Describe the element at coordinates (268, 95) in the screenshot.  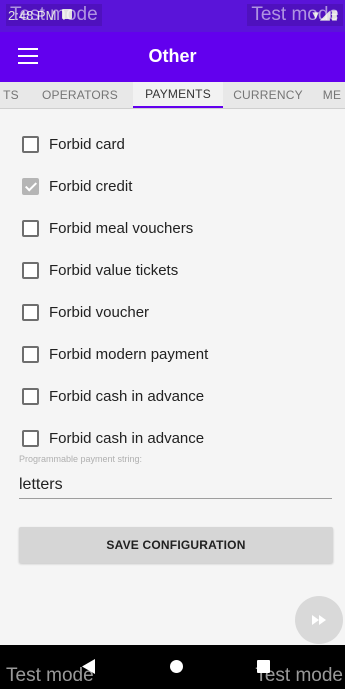
I see `tab-currency: CURRENCY` at that location.